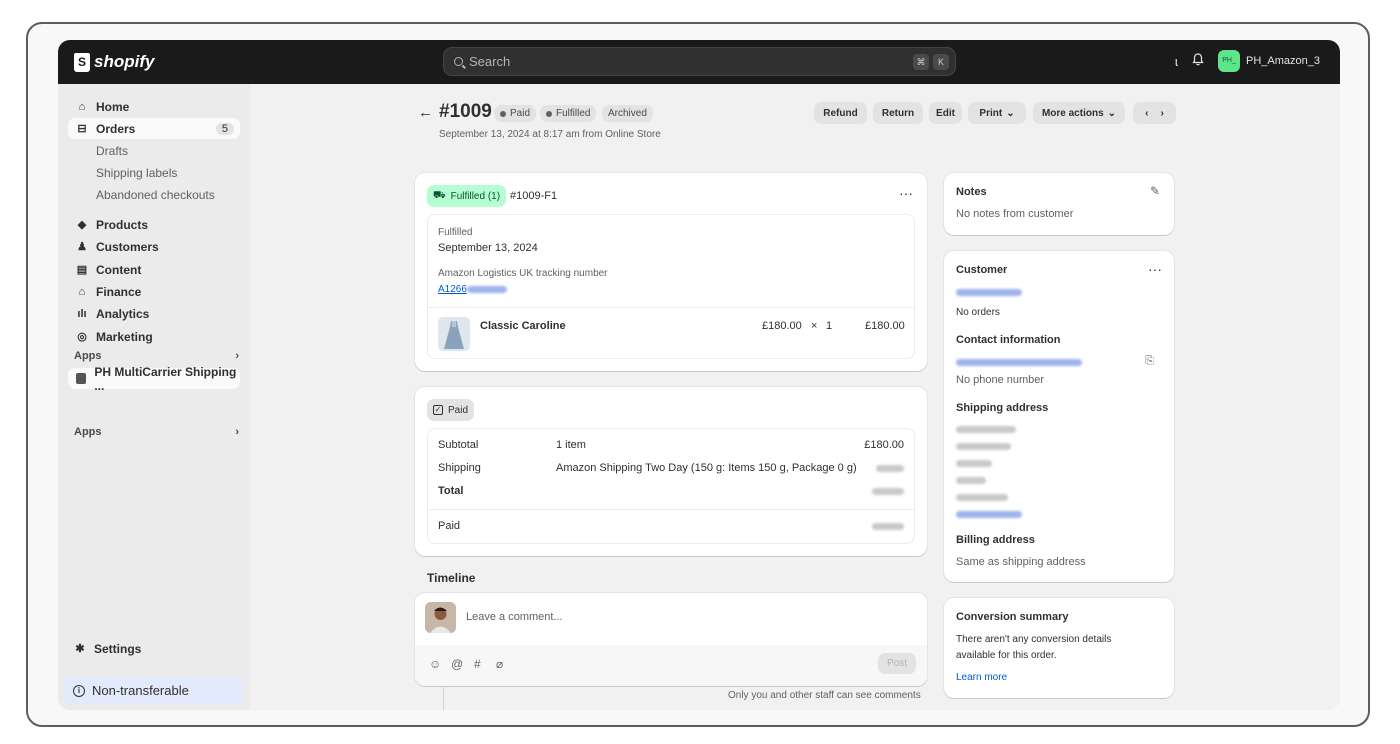 The height and width of the screenshot is (744, 1400). Describe the element at coordinates (425, 112) in the screenshot. I see `back-arrow-icon: ←` at that location.